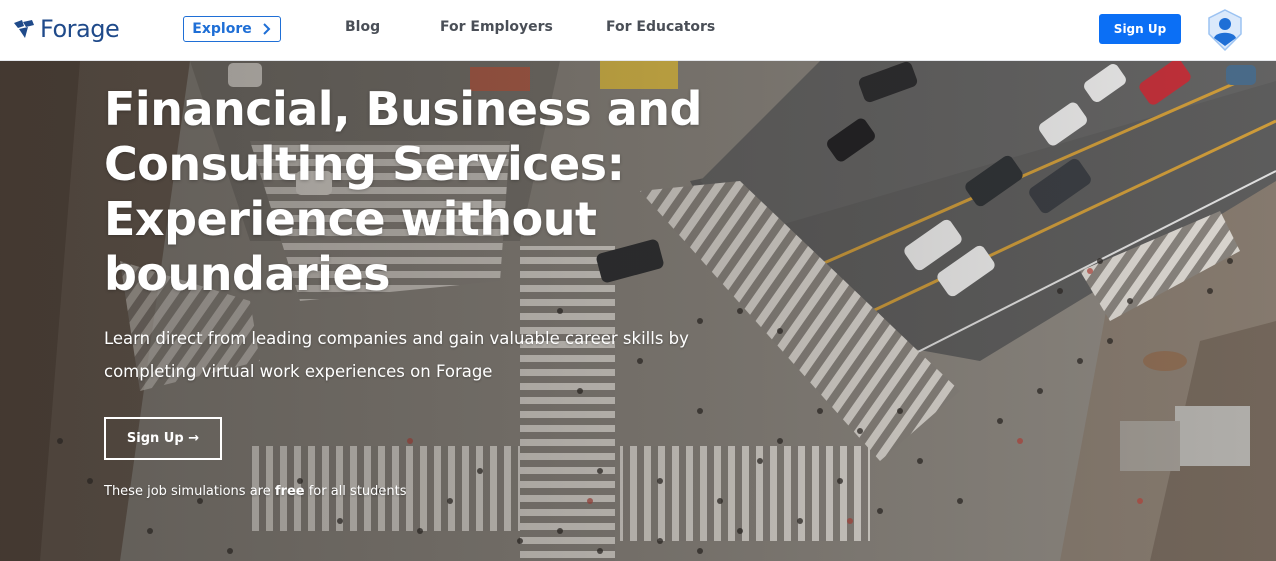  What do you see at coordinates (289, 491) in the screenshot?
I see `note-free: free` at bounding box center [289, 491].